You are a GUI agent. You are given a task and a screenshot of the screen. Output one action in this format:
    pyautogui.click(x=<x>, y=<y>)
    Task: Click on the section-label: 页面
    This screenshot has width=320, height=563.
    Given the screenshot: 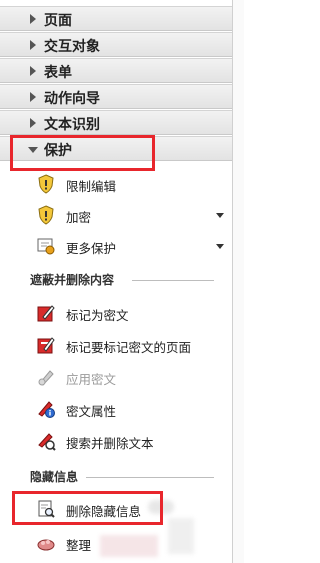 What is the action you would take?
    pyautogui.click(x=58, y=21)
    